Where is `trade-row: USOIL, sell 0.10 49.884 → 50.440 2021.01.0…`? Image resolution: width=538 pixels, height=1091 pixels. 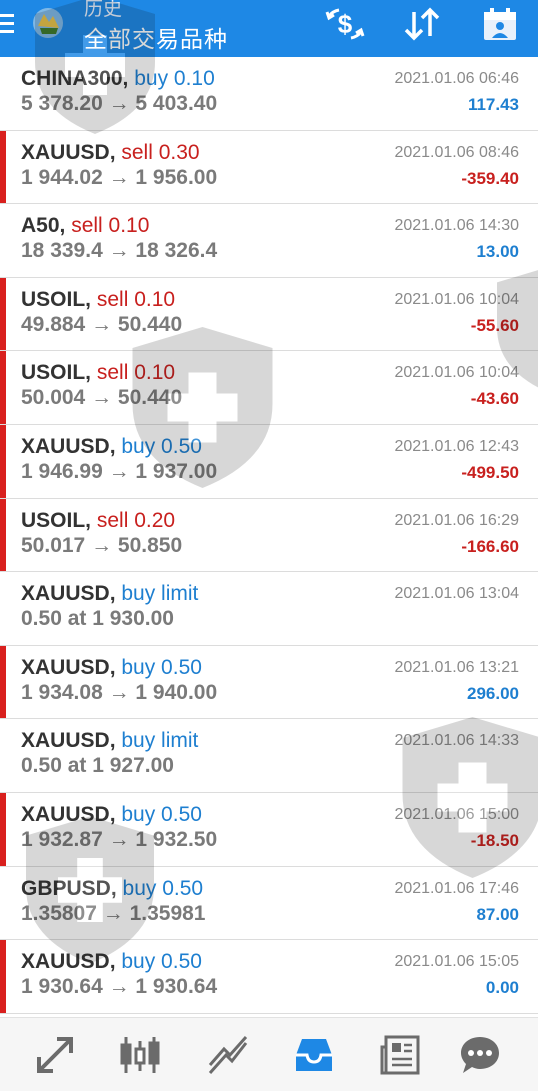
trade-row: USOIL, sell 0.10 49.884 → 50.440 2021.01.0… is located at coordinates (269, 314).